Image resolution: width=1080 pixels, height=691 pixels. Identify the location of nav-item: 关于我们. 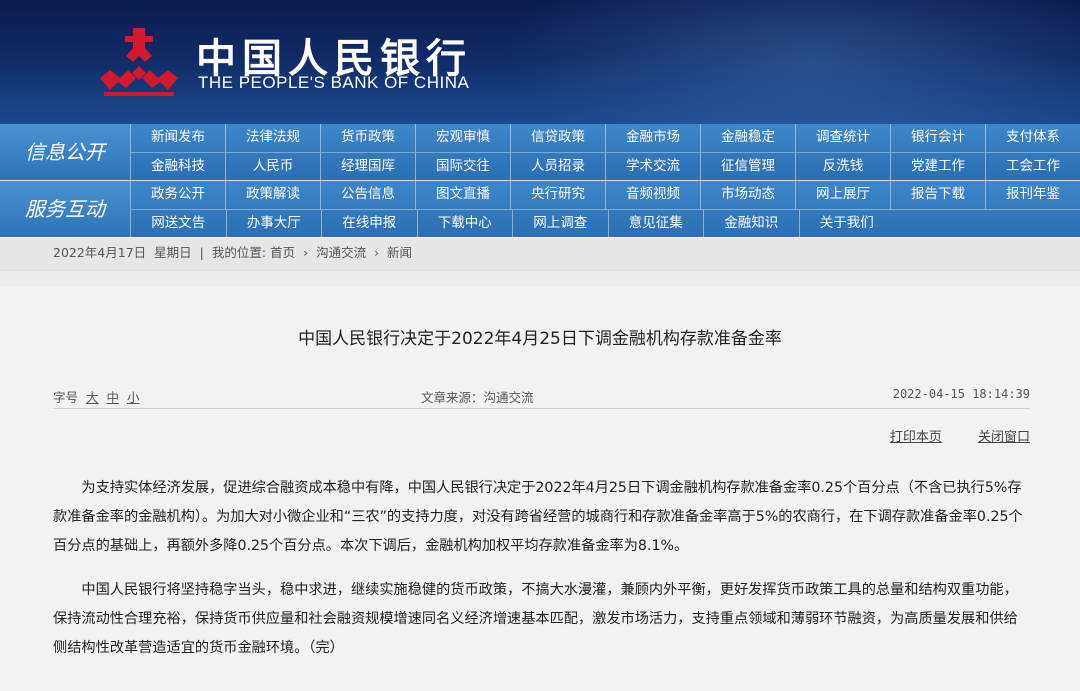
(846, 224).